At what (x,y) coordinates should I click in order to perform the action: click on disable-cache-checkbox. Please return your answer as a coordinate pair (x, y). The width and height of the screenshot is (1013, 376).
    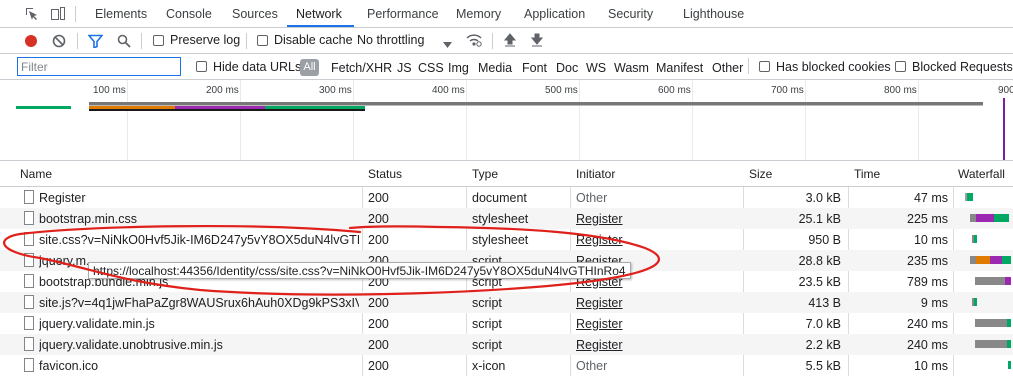
    Looking at the image, I should click on (262, 40).